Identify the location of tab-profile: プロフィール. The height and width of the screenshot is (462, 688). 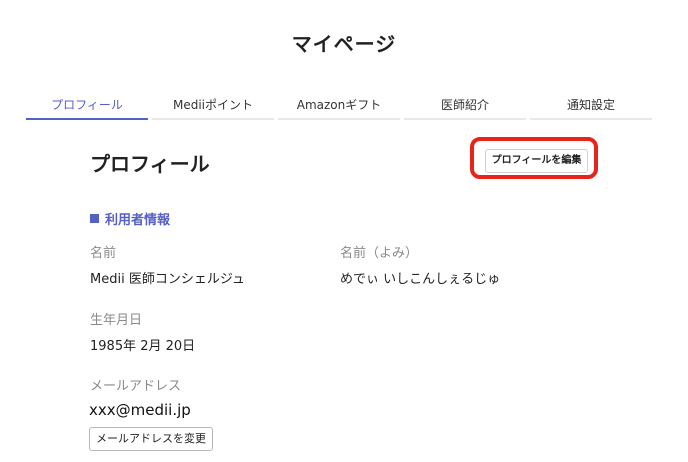
(87, 108).